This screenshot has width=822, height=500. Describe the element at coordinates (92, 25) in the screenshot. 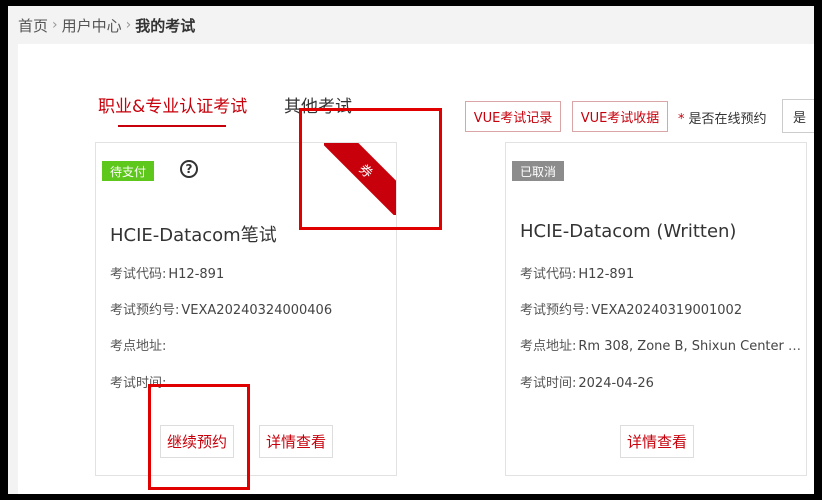

I see `breadcrumb-user-center: 用户中心` at that location.